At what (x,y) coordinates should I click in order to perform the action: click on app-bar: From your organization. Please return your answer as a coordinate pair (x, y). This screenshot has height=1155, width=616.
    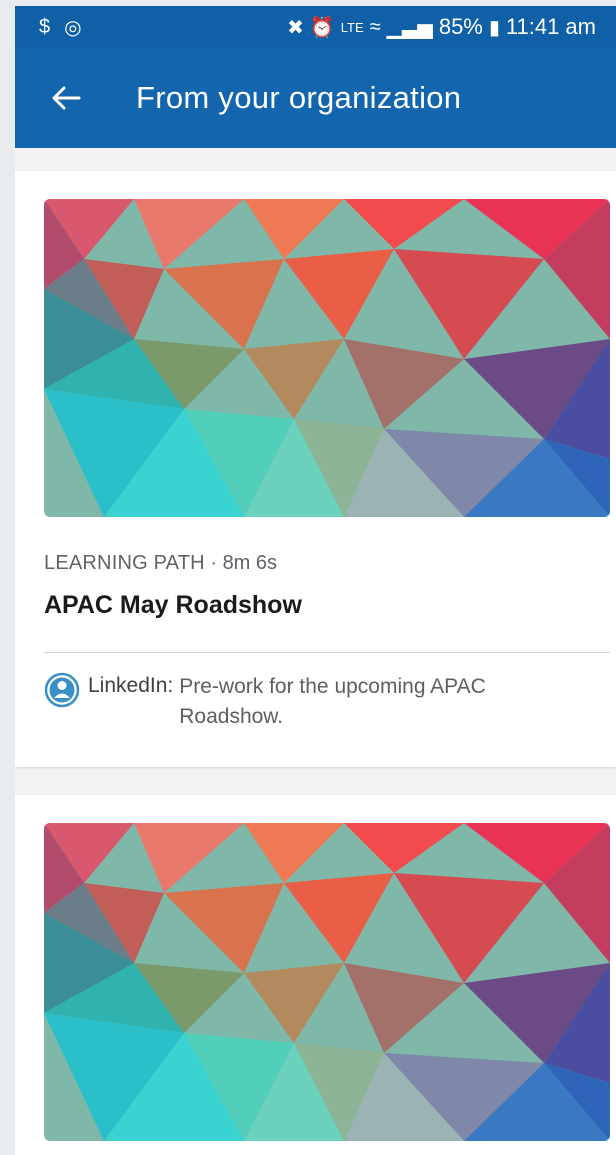
    Looking at the image, I should click on (315, 98).